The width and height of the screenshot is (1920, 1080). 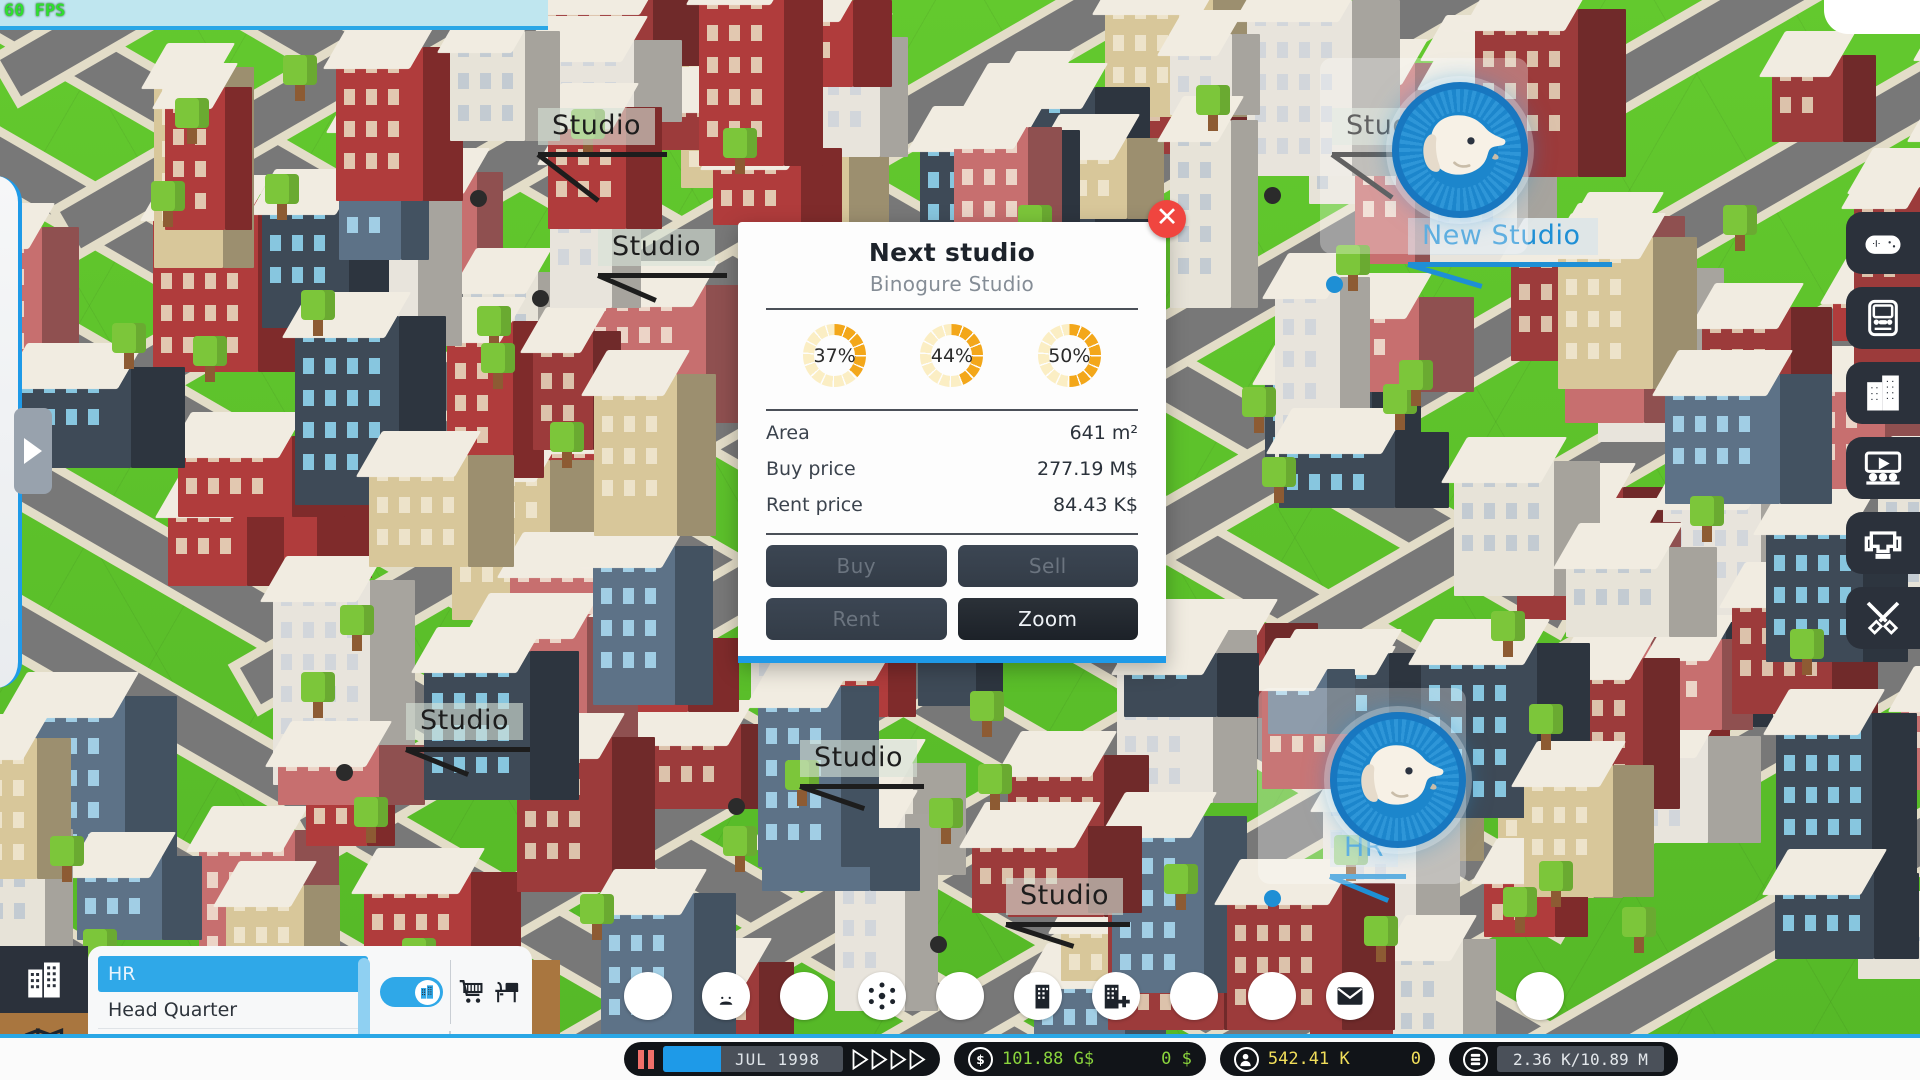 What do you see at coordinates (33, 451) in the screenshot?
I see `left-panel-expand-handle` at bounding box center [33, 451].